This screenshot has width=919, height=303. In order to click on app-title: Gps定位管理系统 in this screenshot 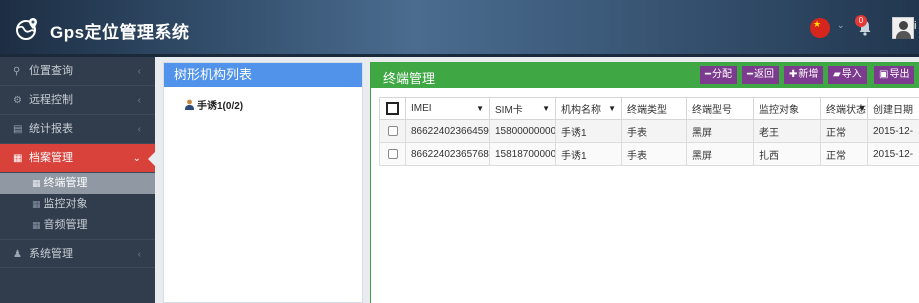, I will do `click(120, 32)`.